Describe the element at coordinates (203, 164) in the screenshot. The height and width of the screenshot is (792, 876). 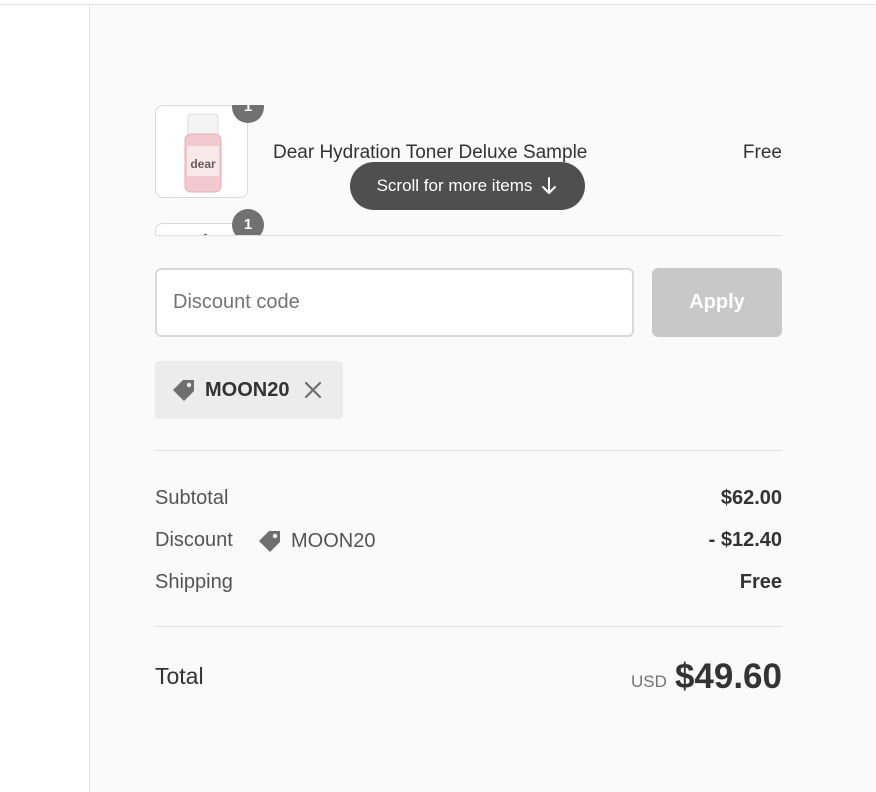
I see `svg-text: dear` at that location.